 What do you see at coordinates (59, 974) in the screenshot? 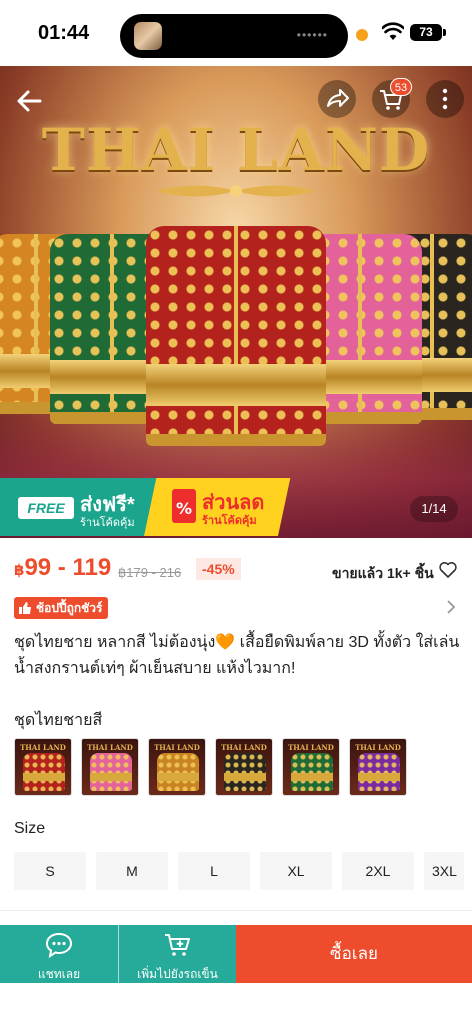
I see `chat-label: แชทเลย` at bounding box center [59, 974].